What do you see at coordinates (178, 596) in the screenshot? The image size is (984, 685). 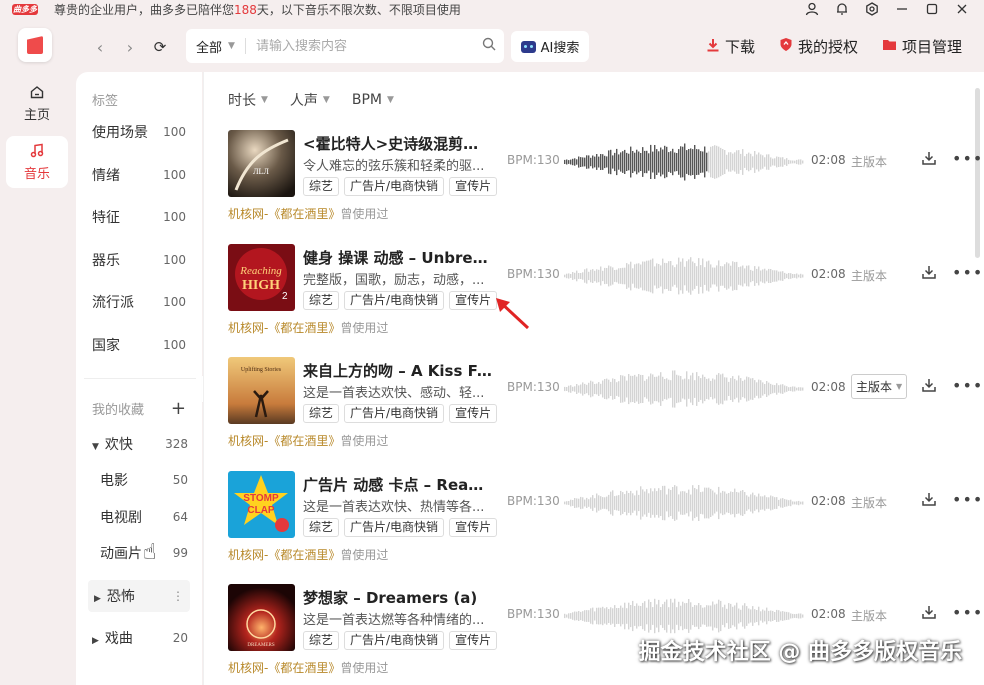 I see `more-vertical-icon: ⋮` at bounding box center [178, 596].